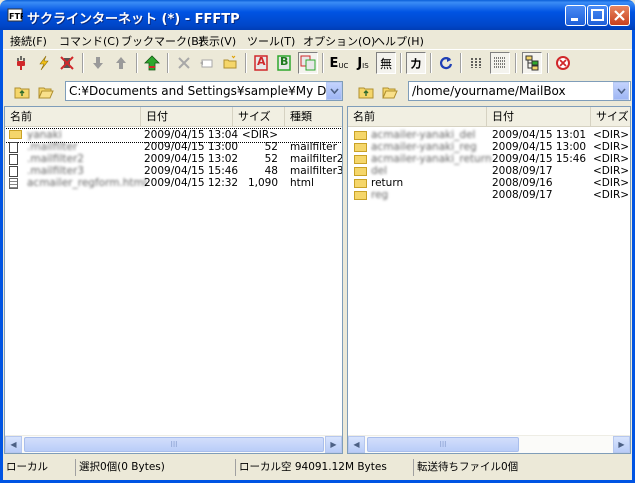 Image resolution: width=635 pixels, height=483 pixels. Describe the element at coordinates (89, 41) in the screenshot. I see `menu-command: コマンド(C)` at that location.